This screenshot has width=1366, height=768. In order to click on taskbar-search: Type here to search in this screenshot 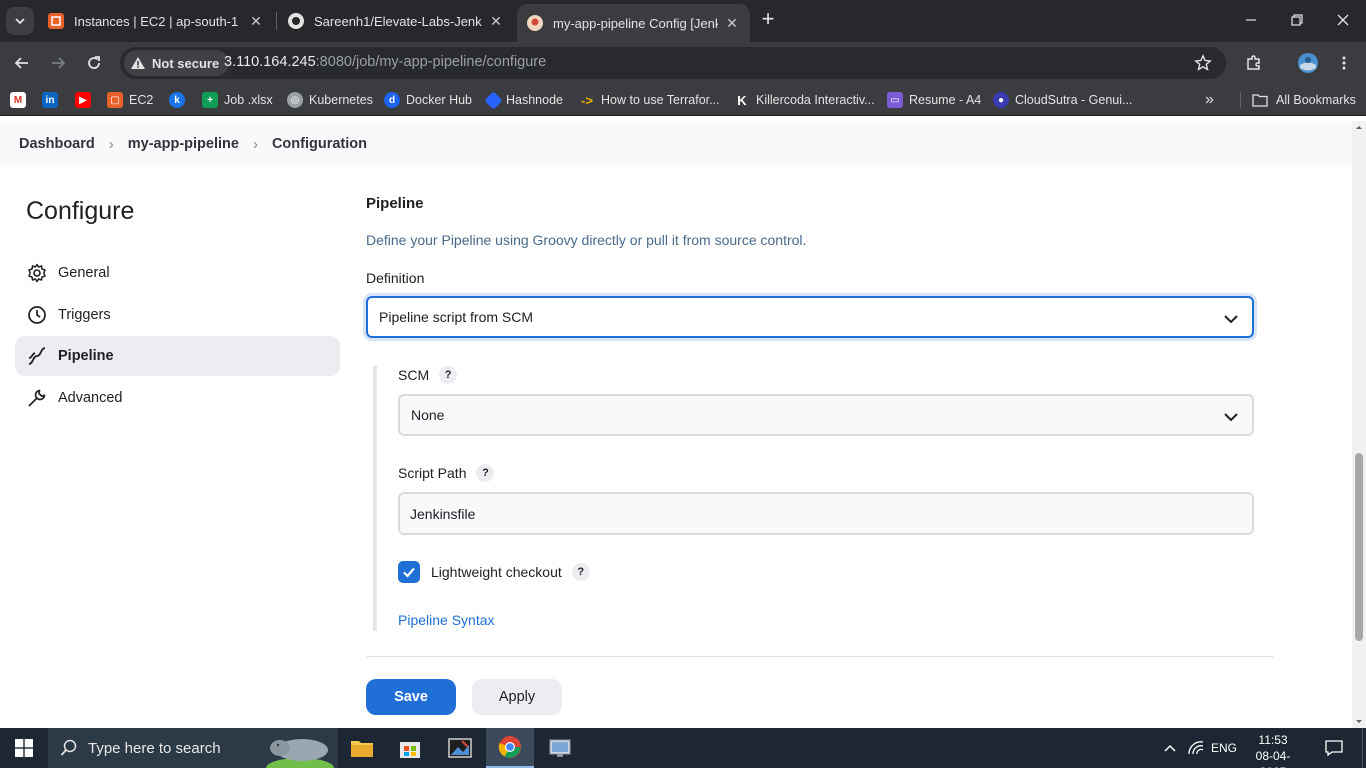, I will do `click(193, 748)`.